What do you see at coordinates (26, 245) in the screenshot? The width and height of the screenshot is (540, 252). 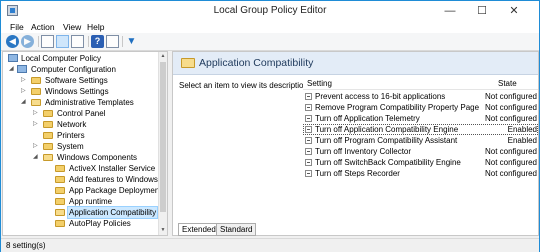 I see `status-text: 8 setting(s)` at bounding box center [26, 245].